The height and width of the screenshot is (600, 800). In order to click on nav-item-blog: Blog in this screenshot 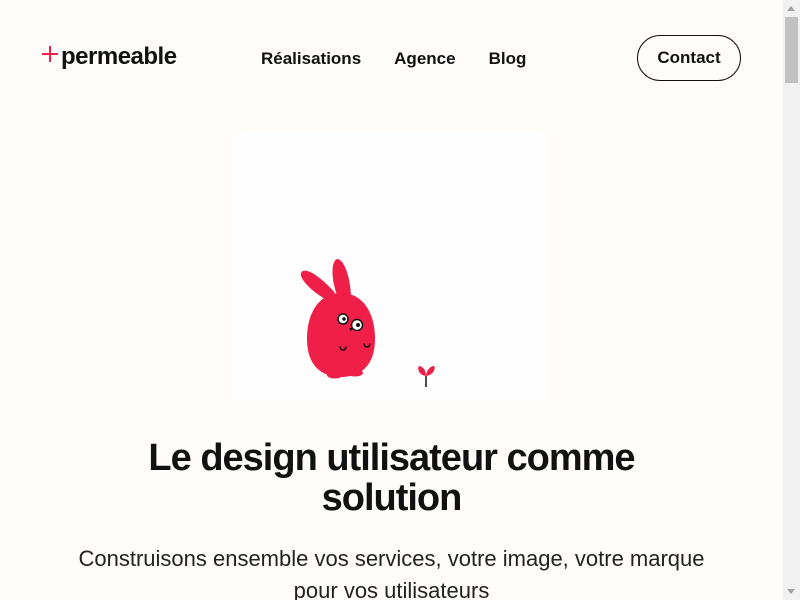, I will do `click(508, 59)`.